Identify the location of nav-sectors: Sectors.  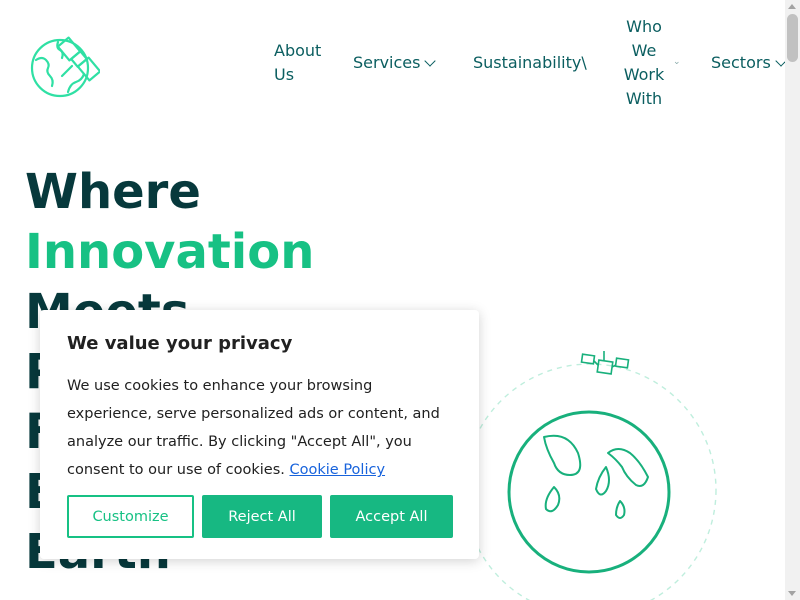
(748, 63).